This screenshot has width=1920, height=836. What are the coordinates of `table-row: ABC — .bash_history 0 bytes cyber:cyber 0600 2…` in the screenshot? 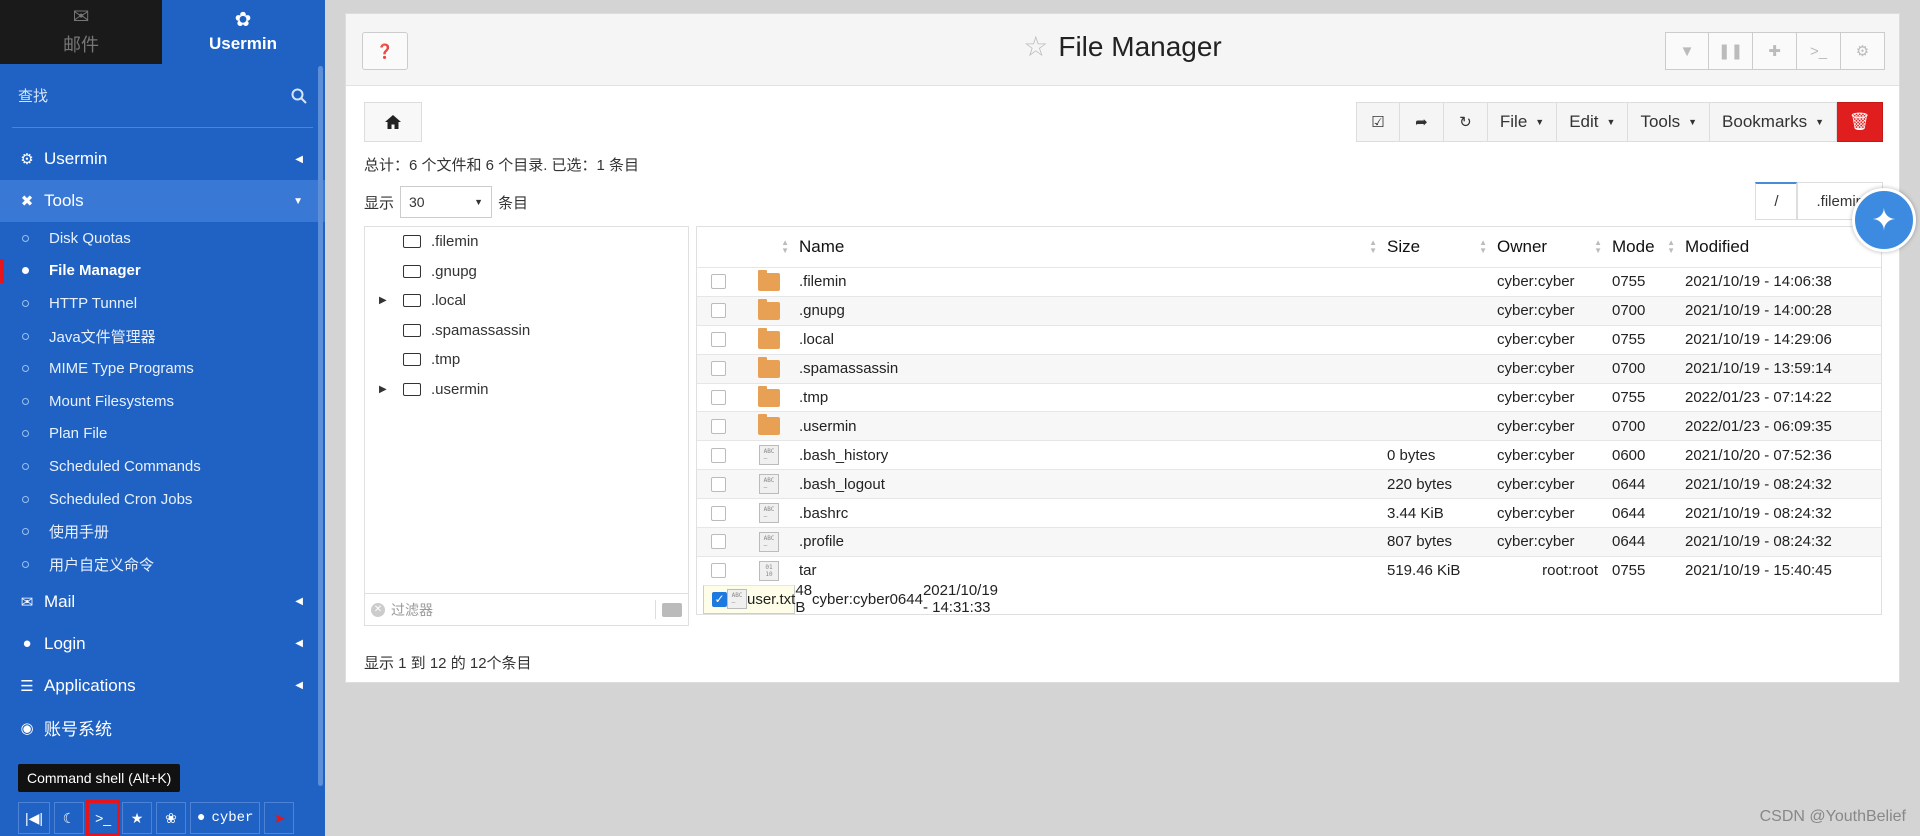 It's located at (1289, 454).